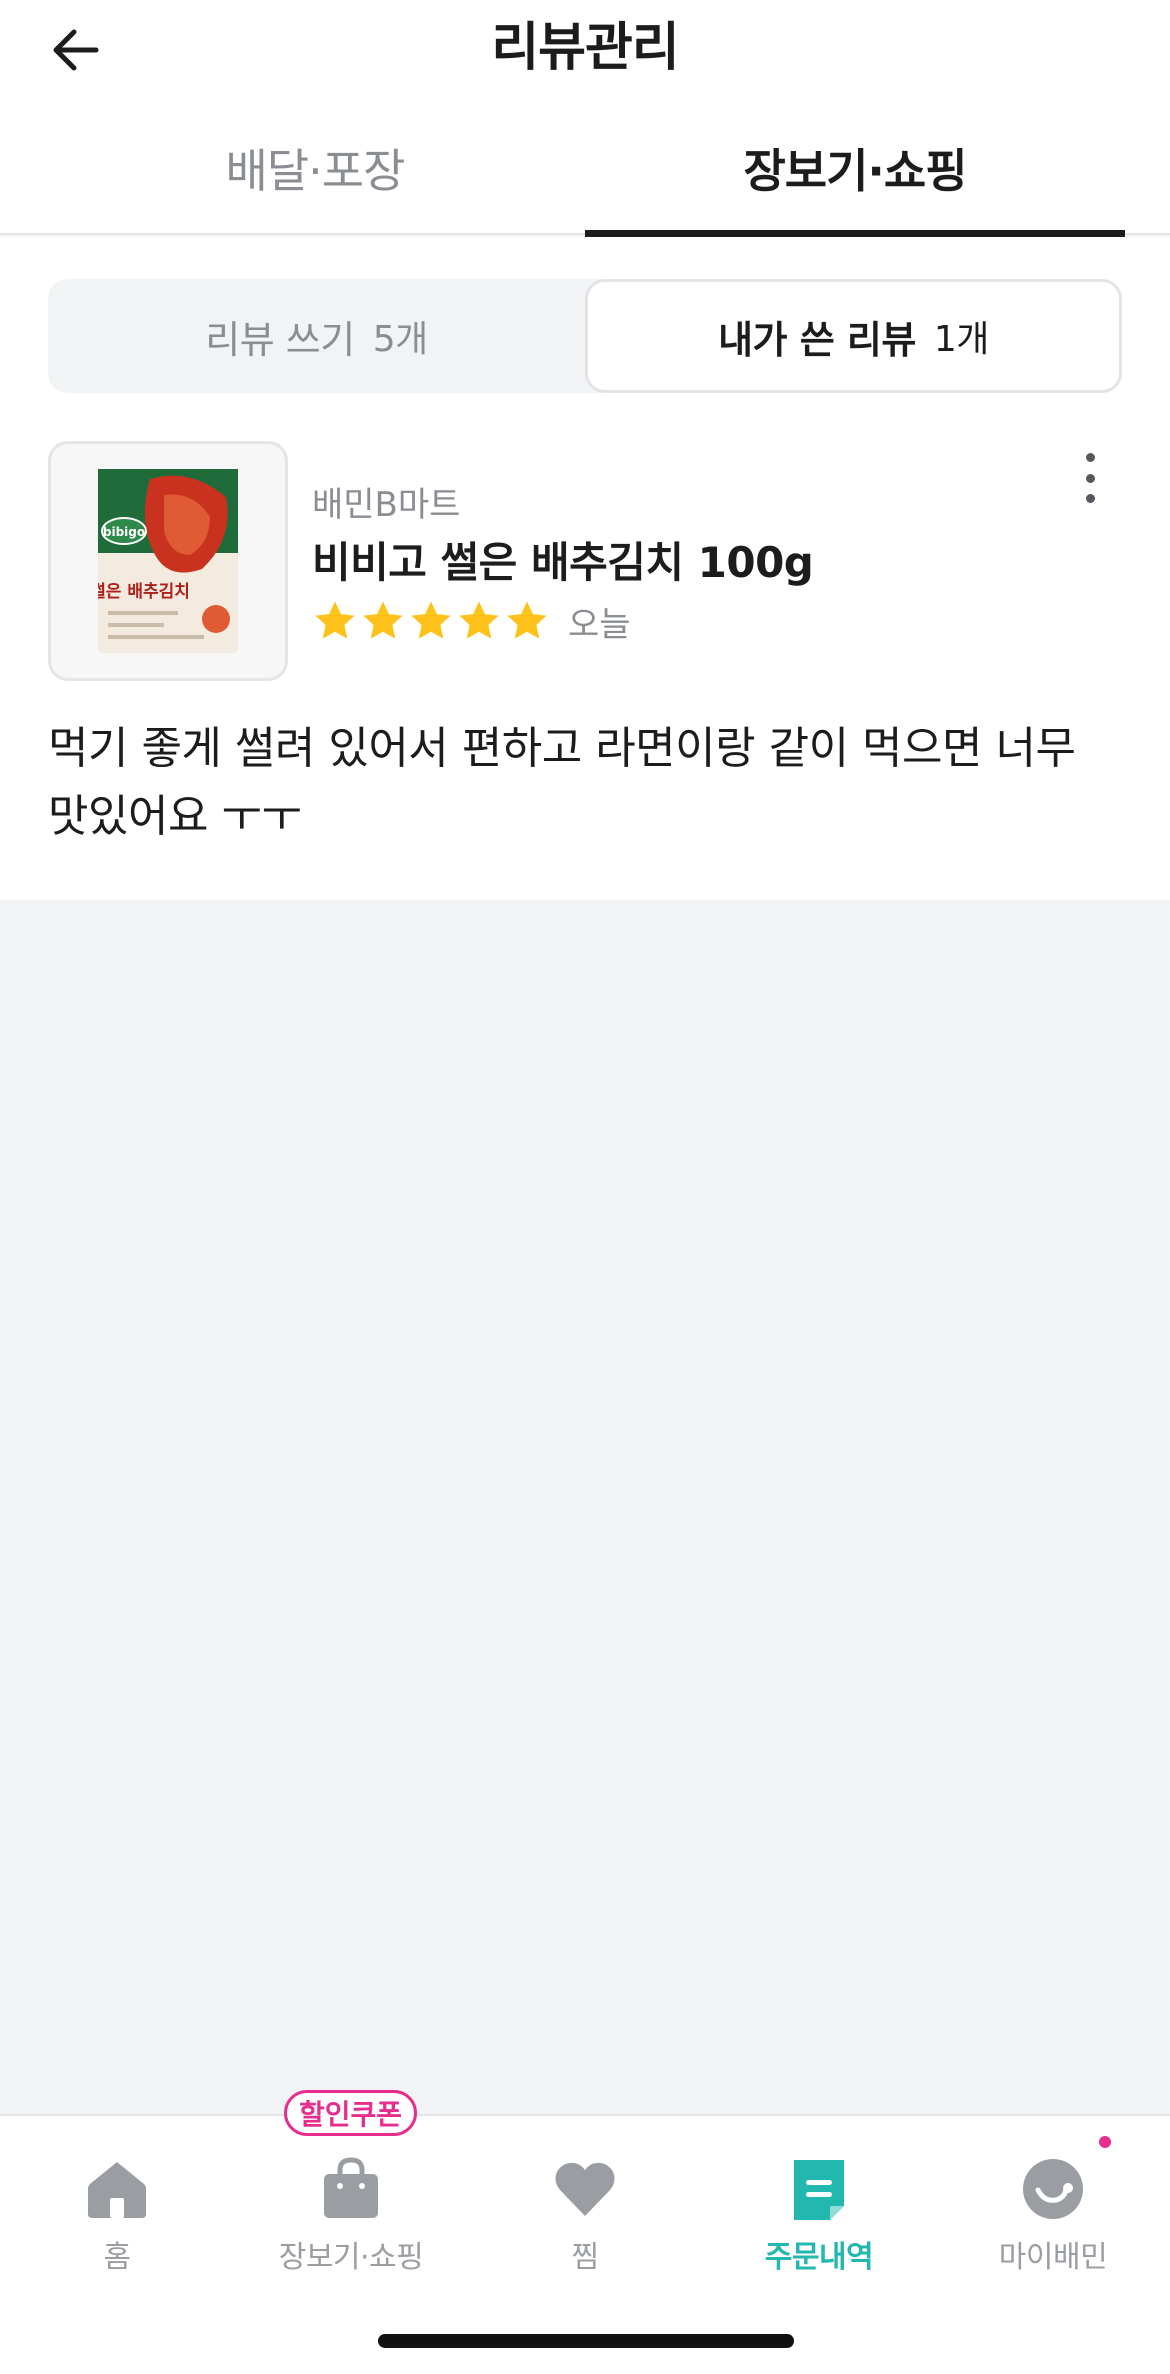 The width and height of the screenshot is (1170, 2374). What do you see at coordinates (819, 2257) in the screenshot?
I see `nav-label: 주문내역` at bounding box center [819, 2257].